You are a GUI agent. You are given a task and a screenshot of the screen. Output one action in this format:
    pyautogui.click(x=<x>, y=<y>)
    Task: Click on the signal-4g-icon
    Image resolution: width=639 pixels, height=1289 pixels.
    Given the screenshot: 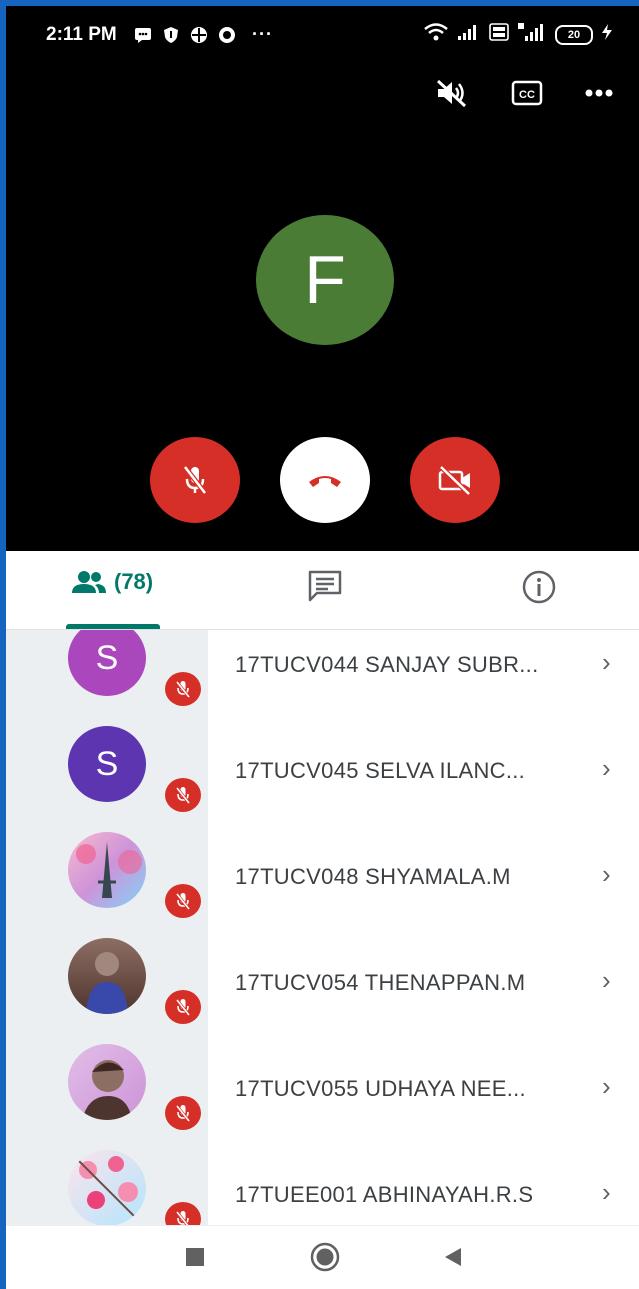 What is the action you would take?
    pyautogui.click(x=532, y=34)
    